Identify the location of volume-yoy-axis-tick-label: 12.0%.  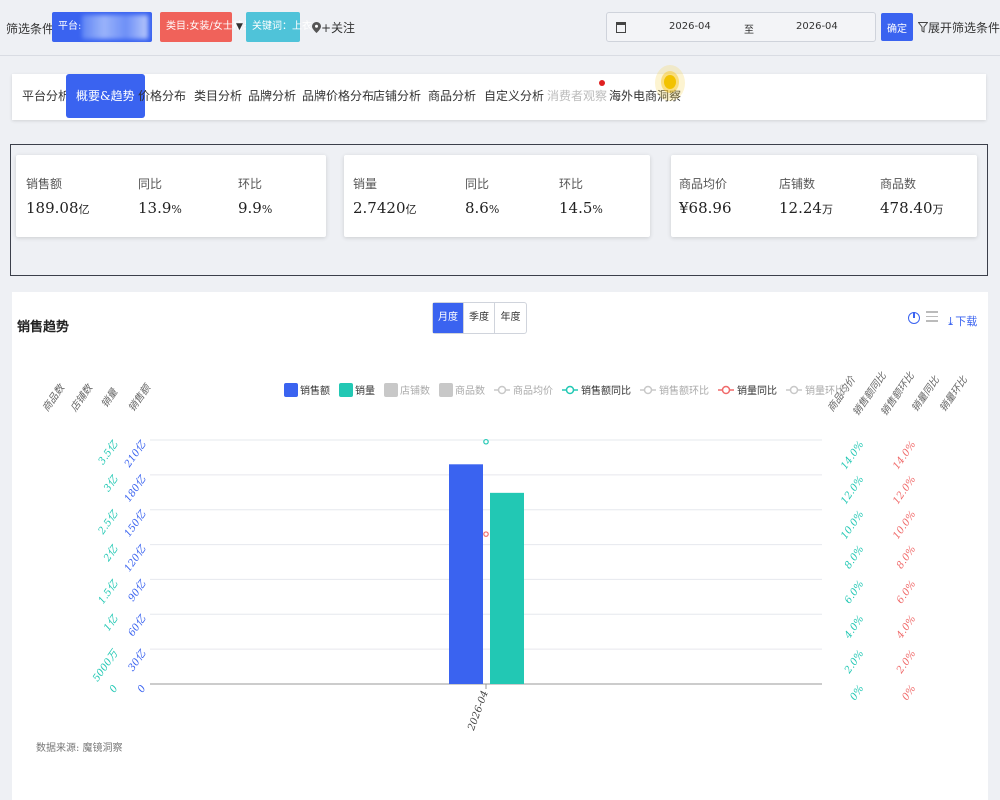
(904, 490).